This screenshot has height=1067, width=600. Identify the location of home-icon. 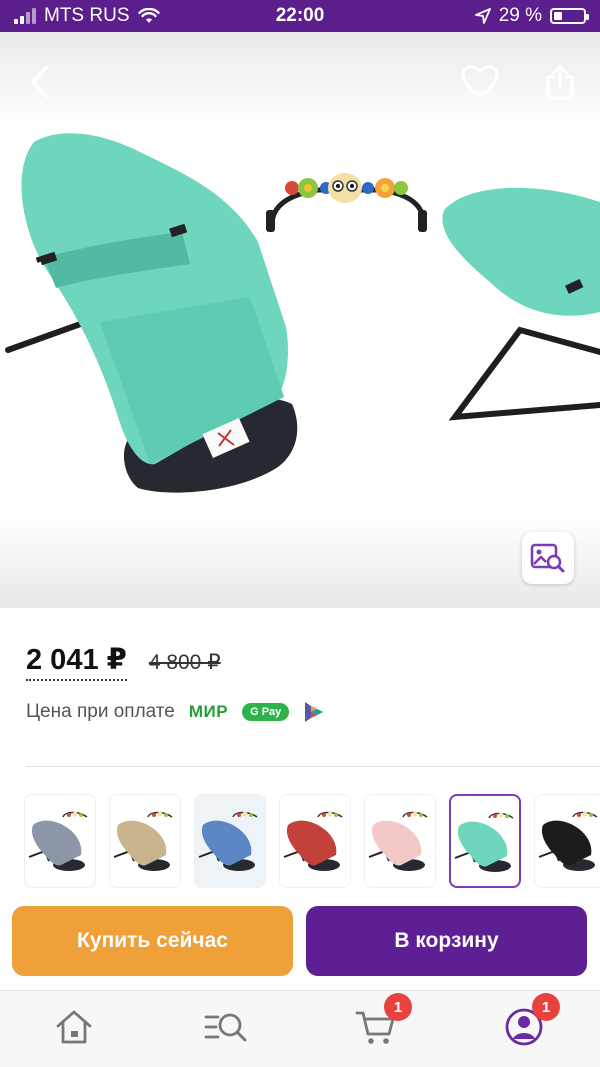
(74, 1027).